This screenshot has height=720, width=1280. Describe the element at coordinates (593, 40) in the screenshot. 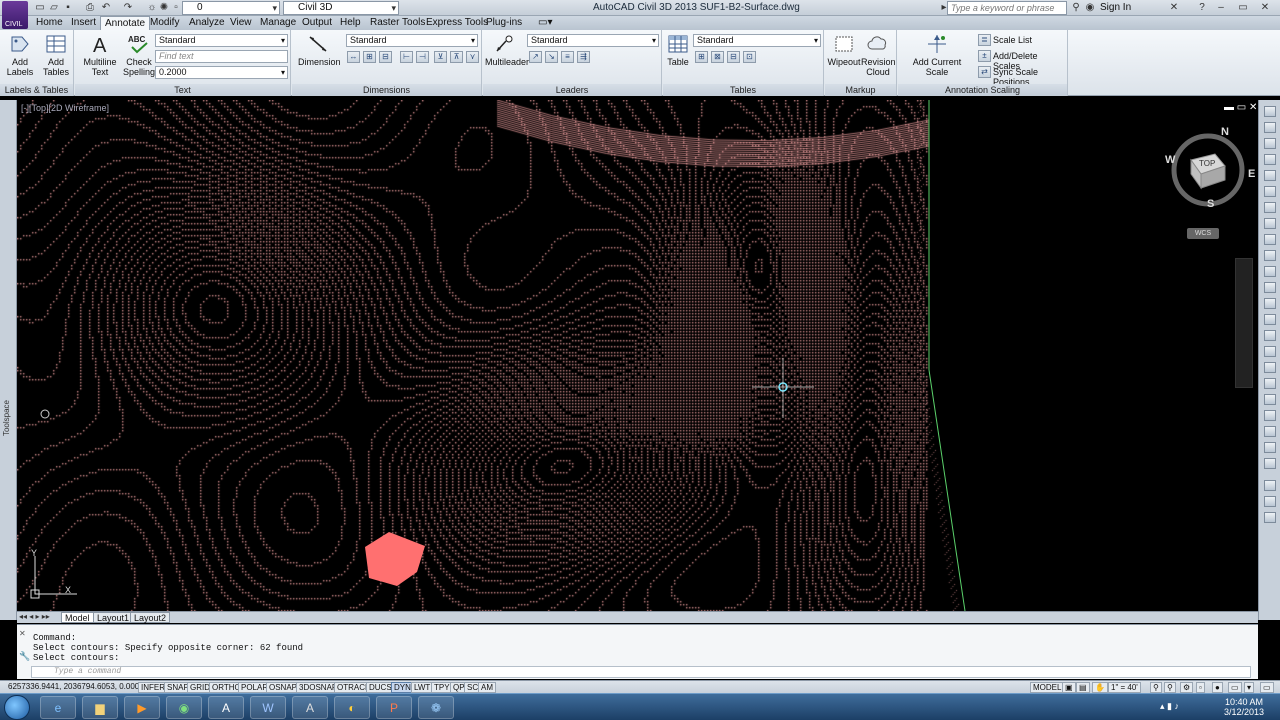

I see `leader-style-dropdown: Standard` at that location.